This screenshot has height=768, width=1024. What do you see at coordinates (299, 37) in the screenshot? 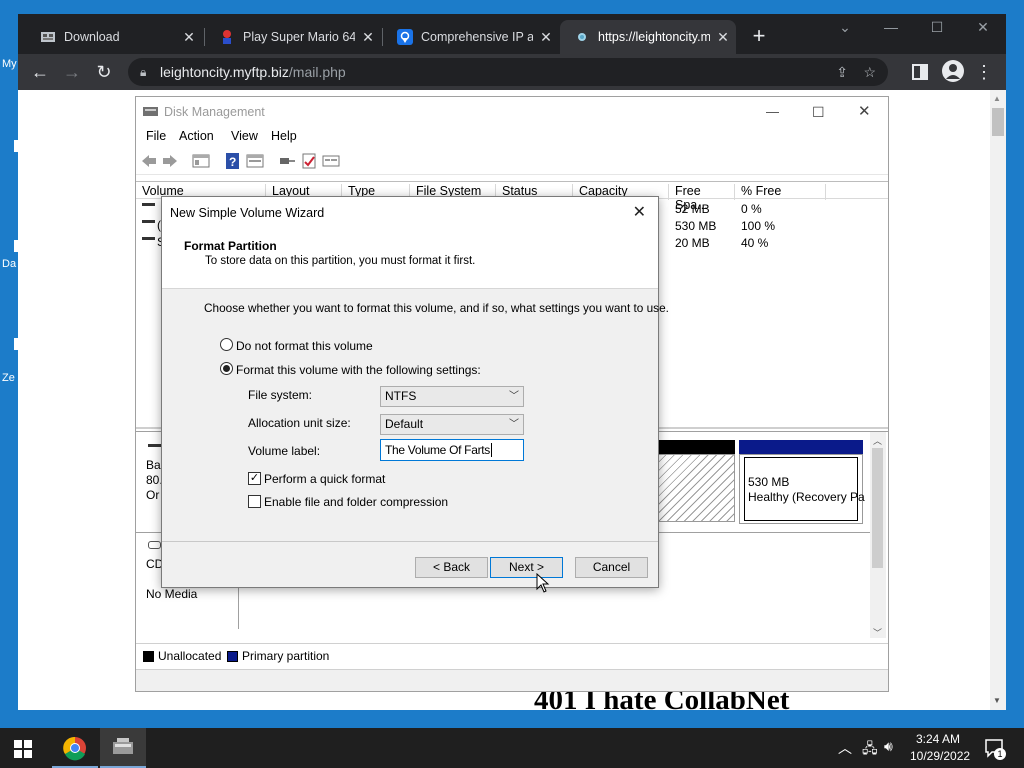
I see `tab-title: Play Super Mario 64 C` at bounding box center [299, 37].